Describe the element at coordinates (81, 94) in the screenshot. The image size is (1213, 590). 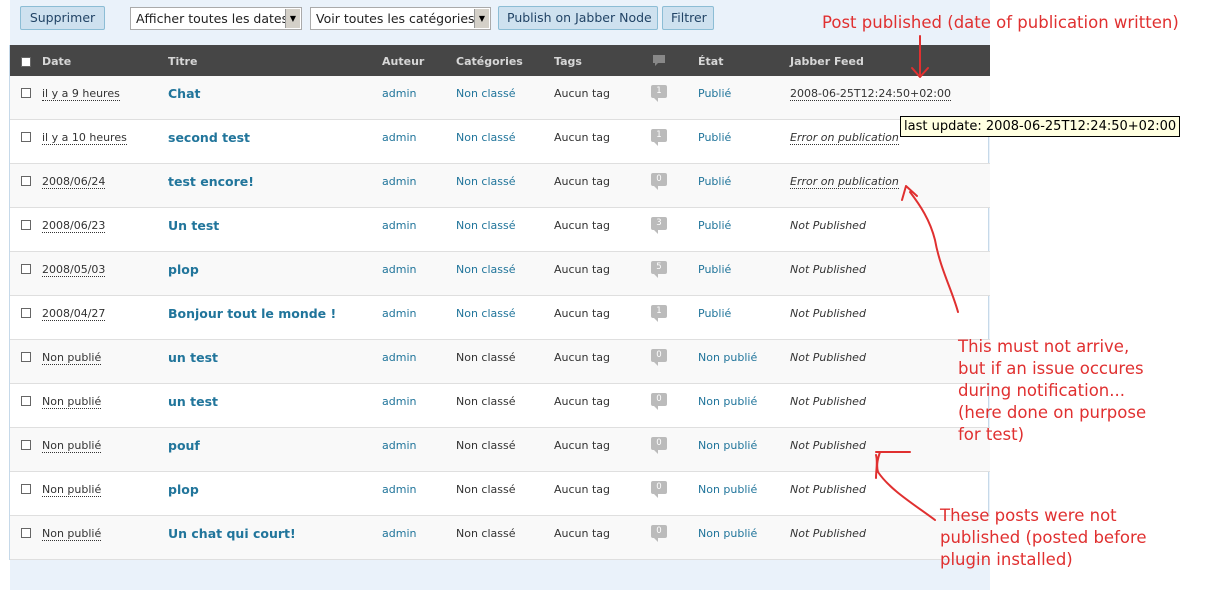
I see `post-date: il y a 9 heures` at that location.